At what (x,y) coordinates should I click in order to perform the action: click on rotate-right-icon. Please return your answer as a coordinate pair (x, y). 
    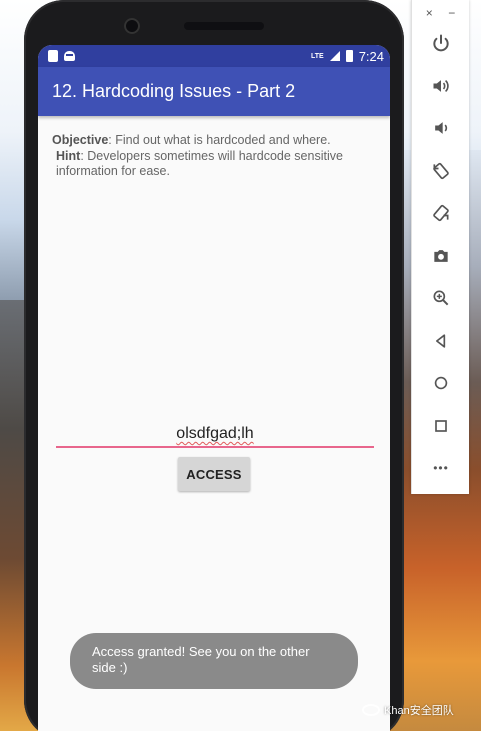
    Looking at the image, I should click on (441, 213).